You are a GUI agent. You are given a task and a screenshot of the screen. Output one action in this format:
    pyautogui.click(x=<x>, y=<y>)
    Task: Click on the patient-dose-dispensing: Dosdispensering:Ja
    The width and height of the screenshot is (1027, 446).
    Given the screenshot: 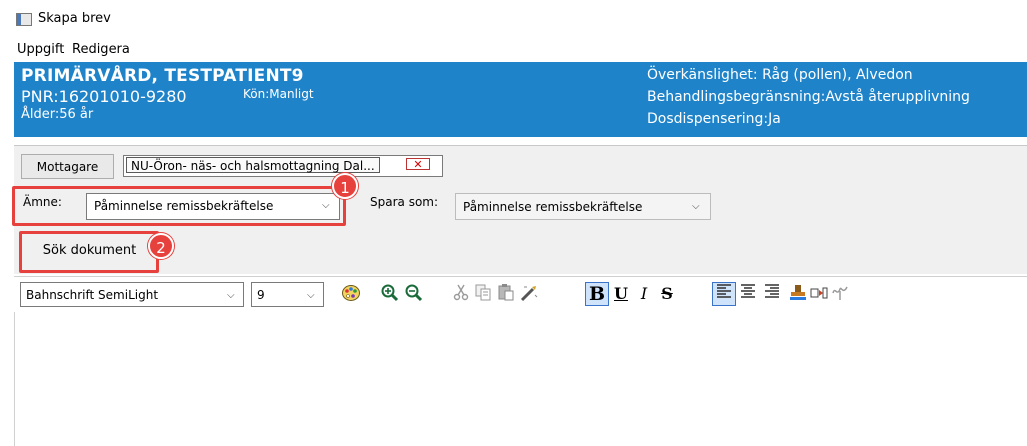 What is the action you would take?
    pyautogui.click(x=714, y=119)
    